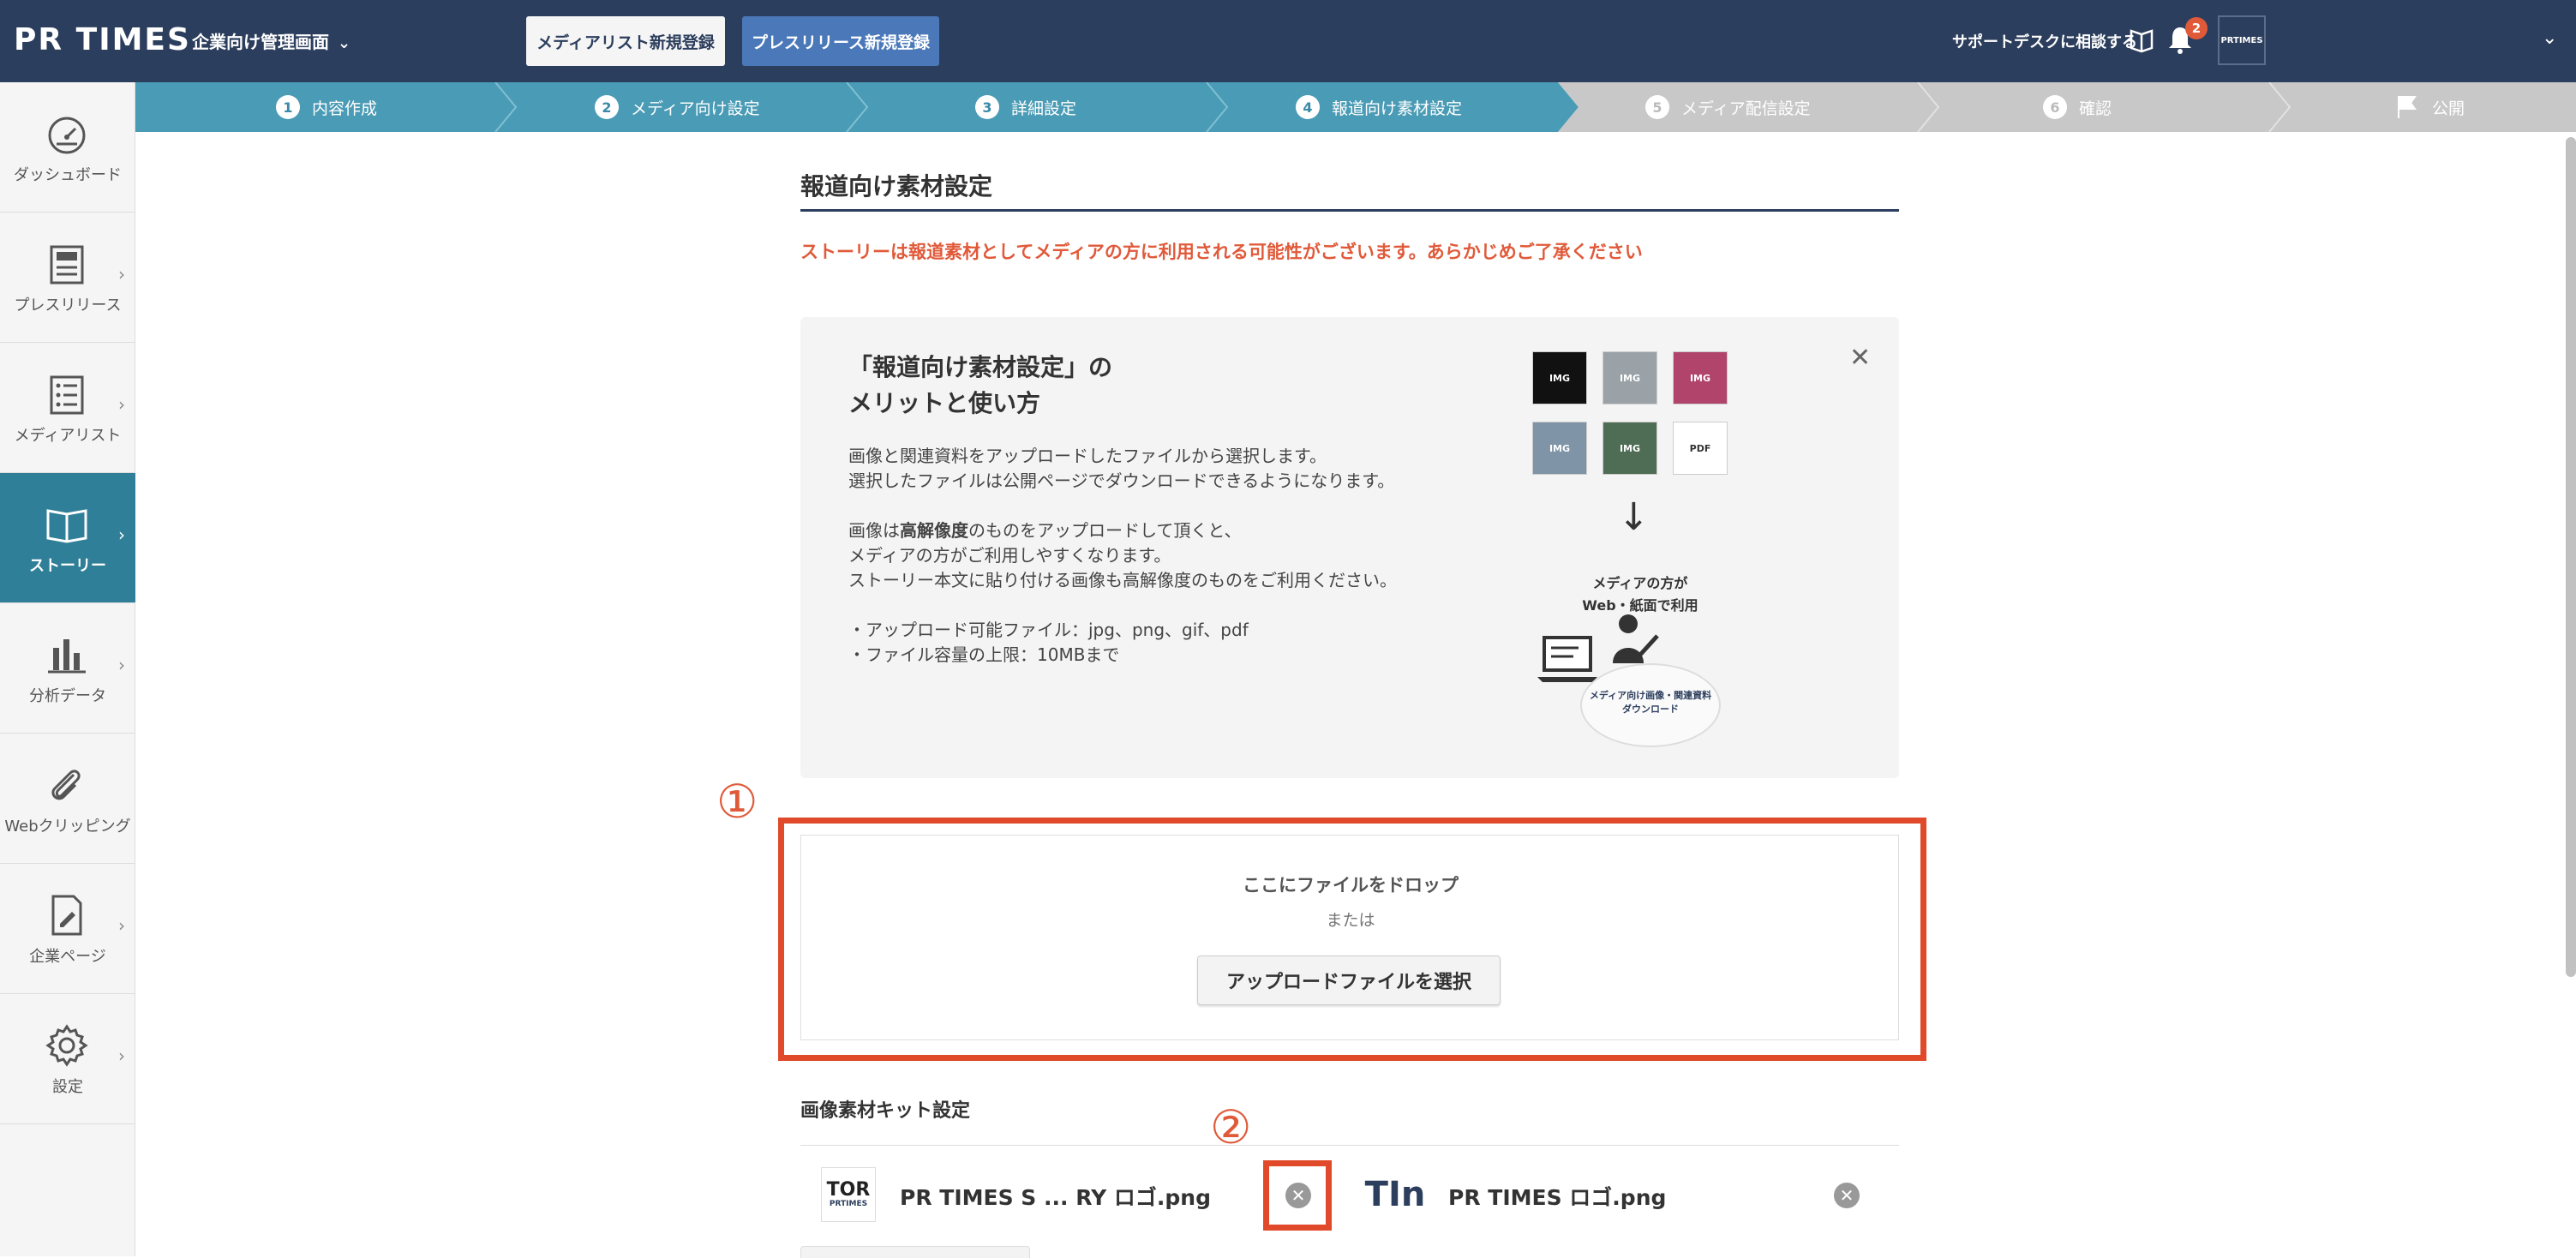  What do you see at coordinates (67, 957) in the screenshot?
I see `sidebar-item-label: 企業ページ` at bounding box center [67, 957].